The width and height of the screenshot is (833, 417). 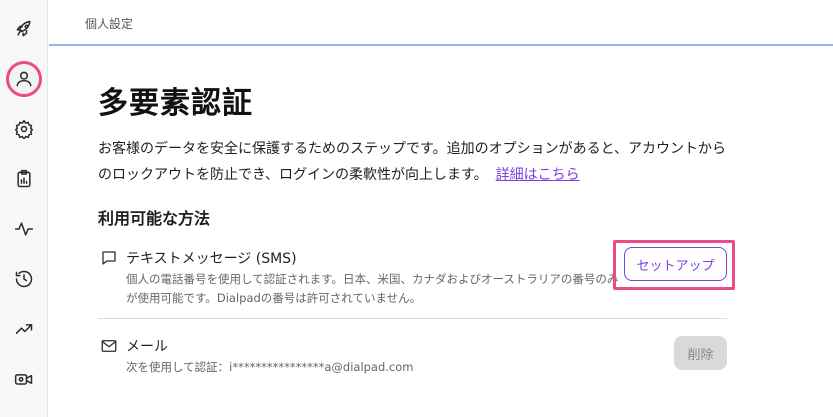 I want to click on delete-button: 削除, so click(x=700, y=353).